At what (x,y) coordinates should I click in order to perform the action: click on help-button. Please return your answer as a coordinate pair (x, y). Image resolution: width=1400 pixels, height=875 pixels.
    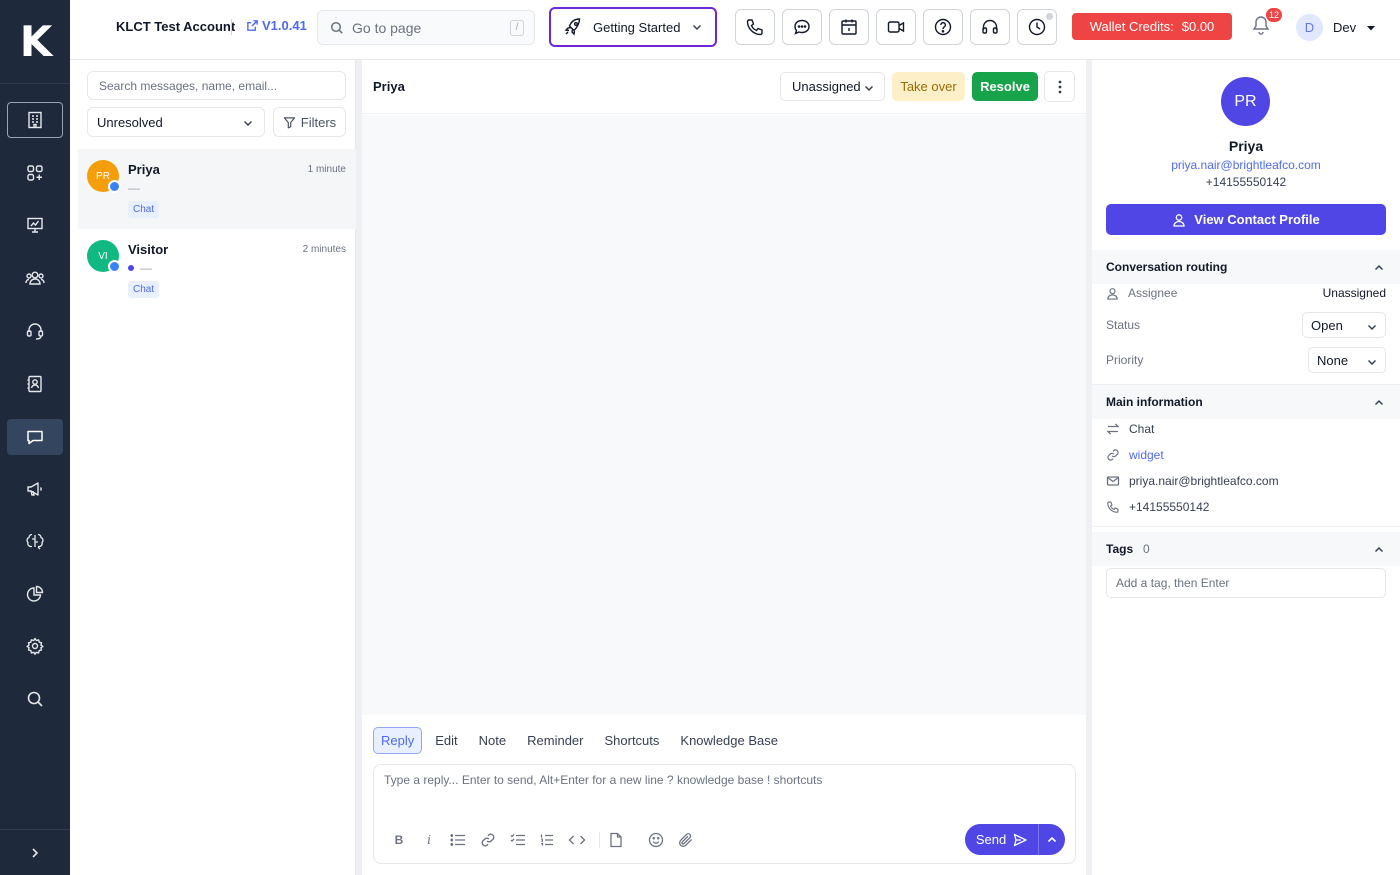
    Looking at the image, I should click on (943, 27).